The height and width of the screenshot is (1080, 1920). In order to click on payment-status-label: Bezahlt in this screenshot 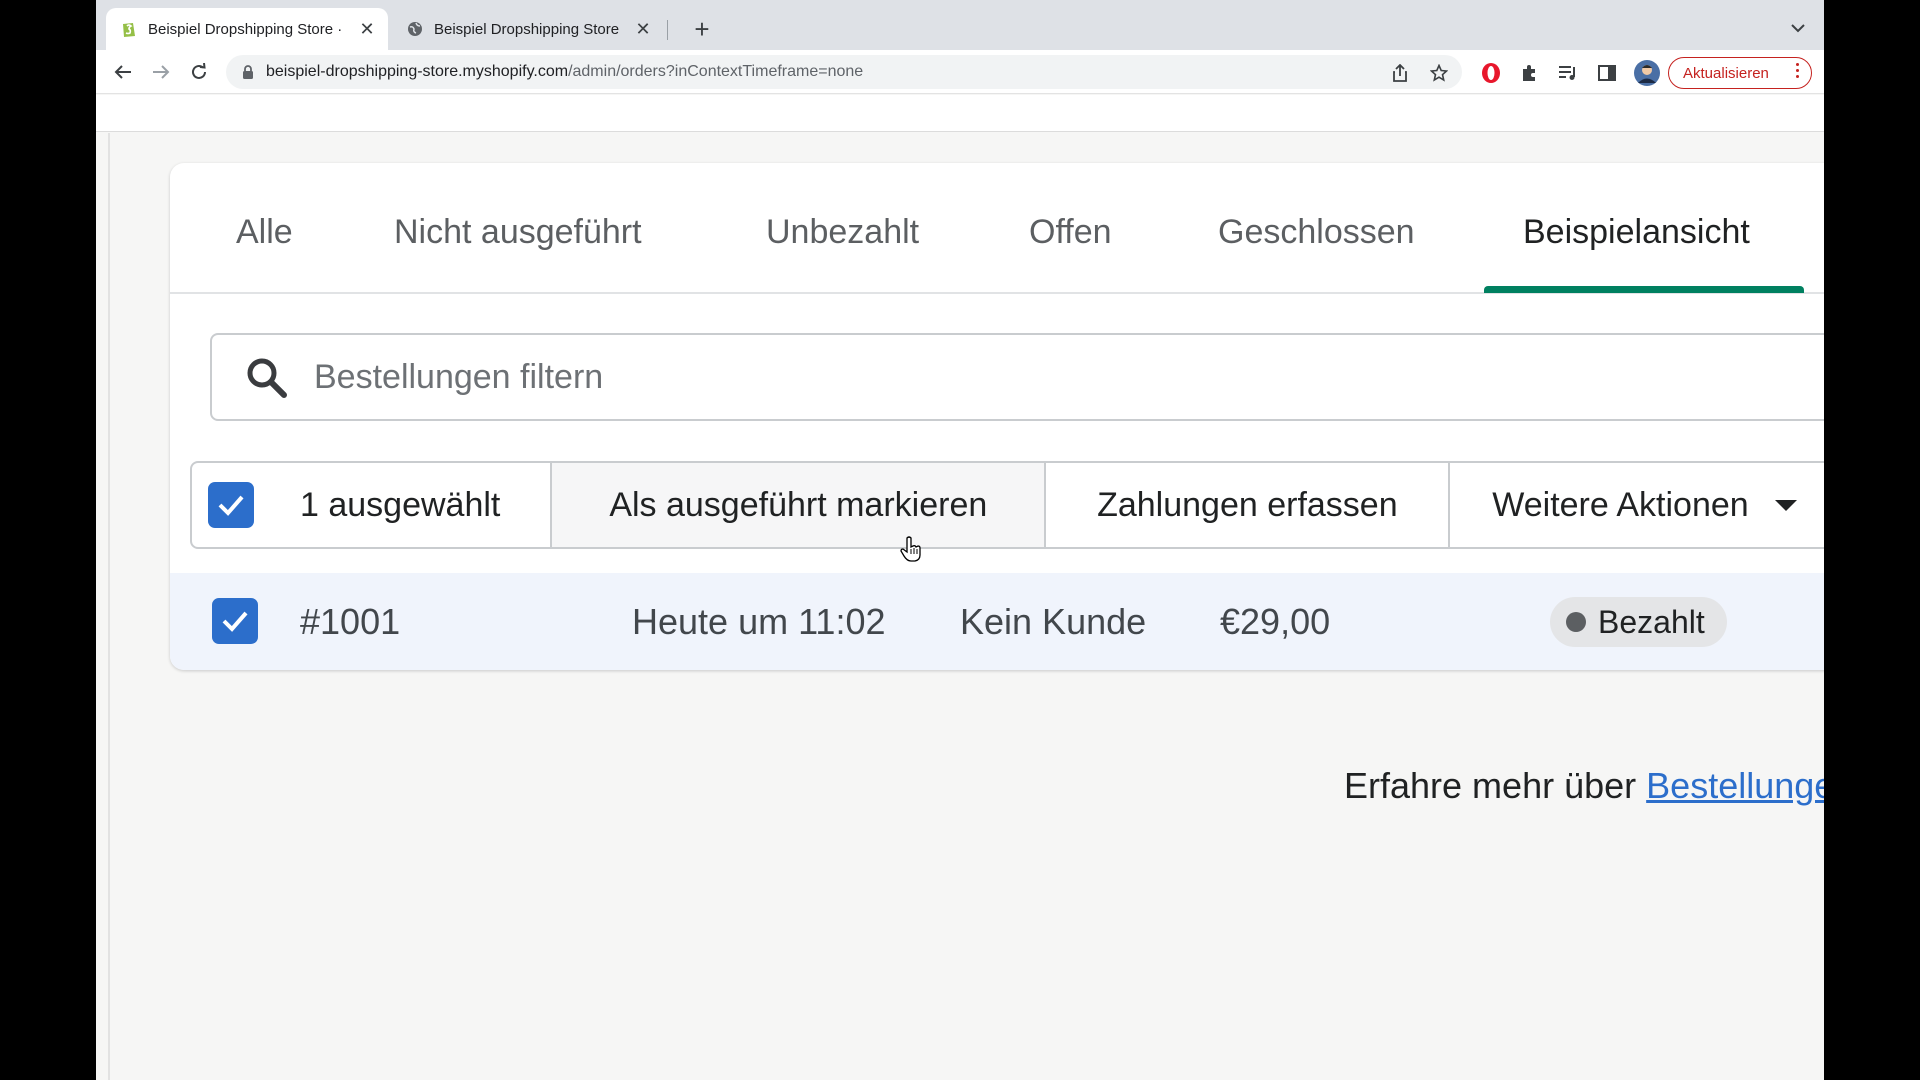, I will do `click(1651, 621)`.